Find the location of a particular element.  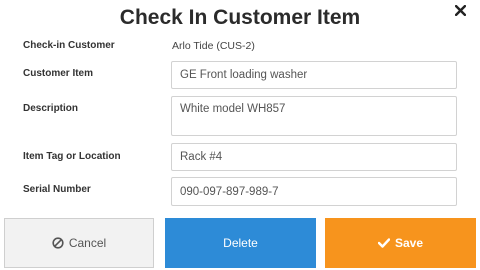

cancel-label: Cancel is located at coordinates (87, 243).